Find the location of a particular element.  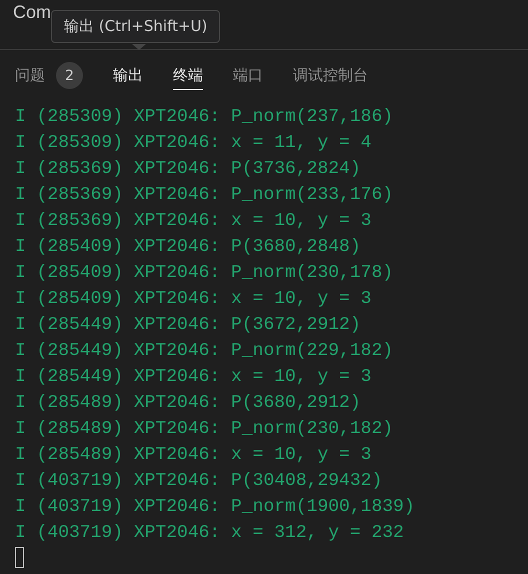

tooltip: 输出 (Ctrl+Shift+U) is located at coordinates (135, 26).